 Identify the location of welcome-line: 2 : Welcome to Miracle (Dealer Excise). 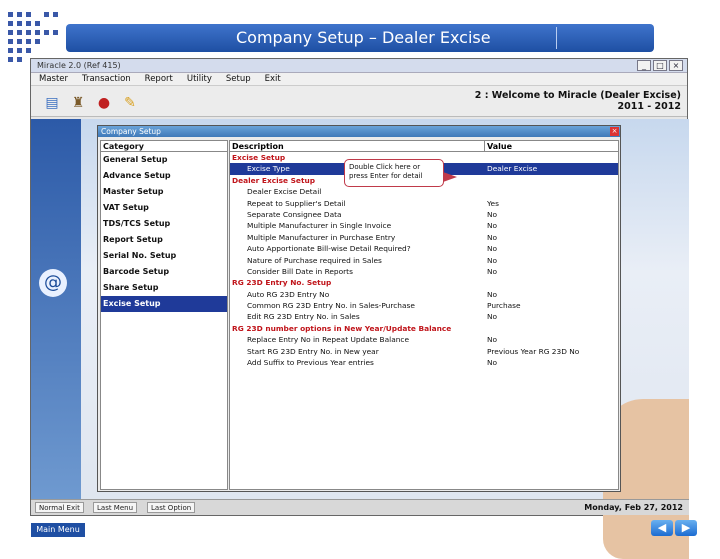
(577, 95).